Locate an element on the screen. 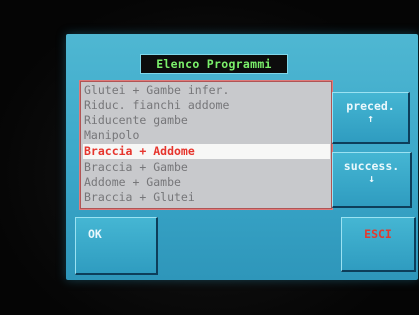 The image size is (419, 315). exit-button-label: ESCI is located at coordinates (378, 234).